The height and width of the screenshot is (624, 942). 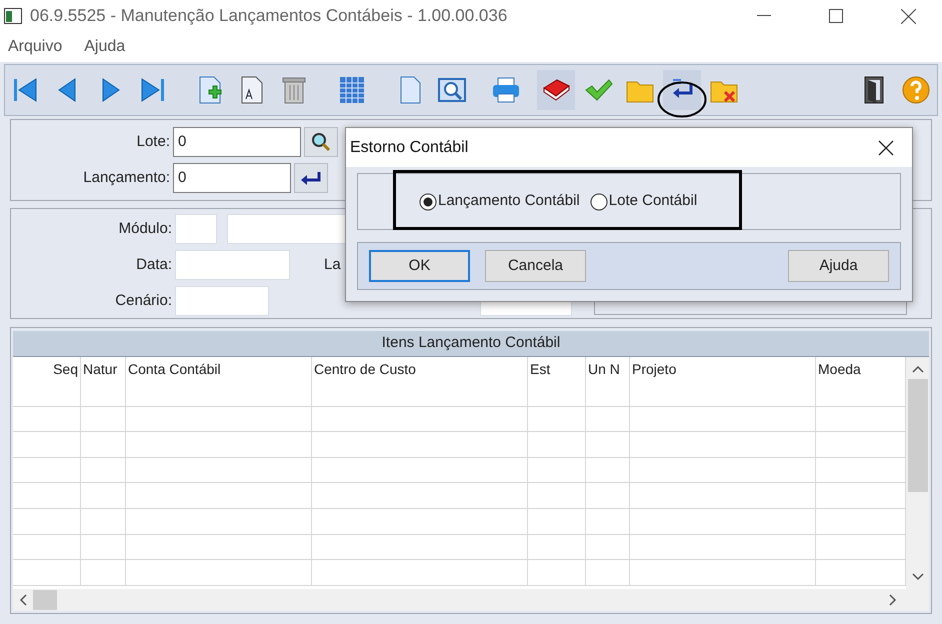 I want to click on column-header: Un N, so click(x=608, y=369).